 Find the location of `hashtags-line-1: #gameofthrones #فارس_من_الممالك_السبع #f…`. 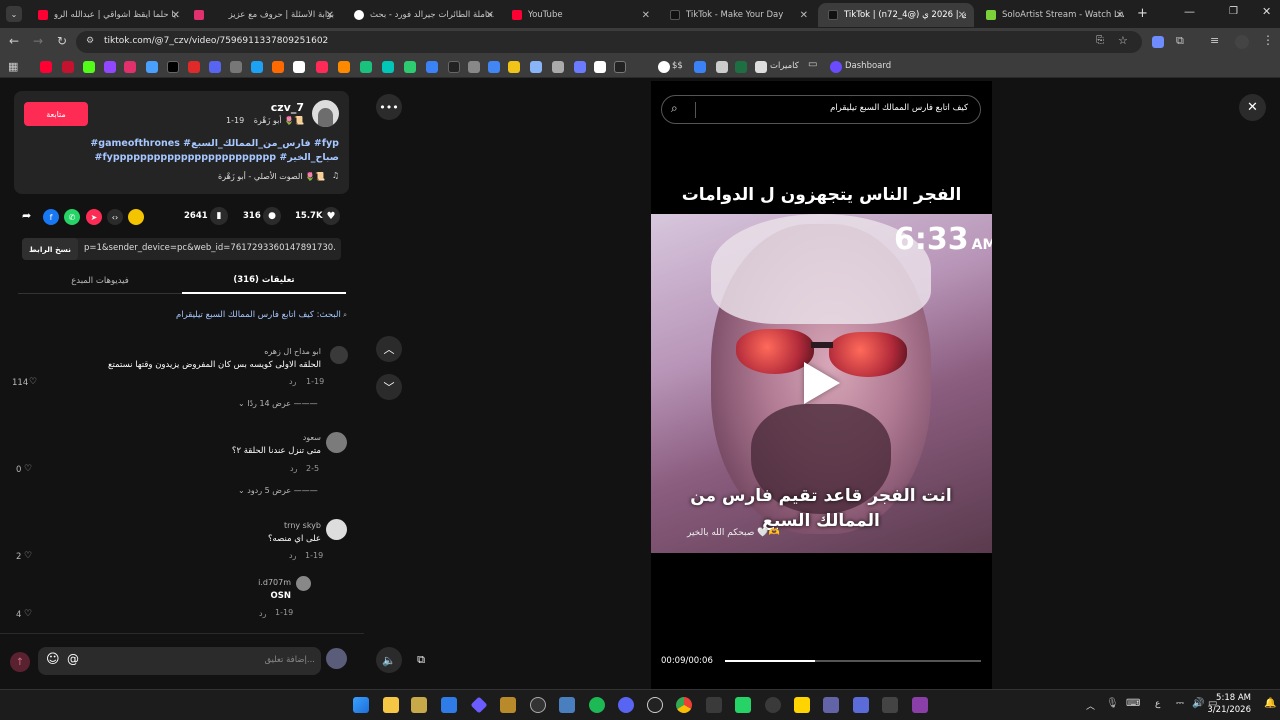

hashtags-line-1: #gameofthrones #فارس_من_الممالك_السبع #f… is located at coordinates (214, 143).